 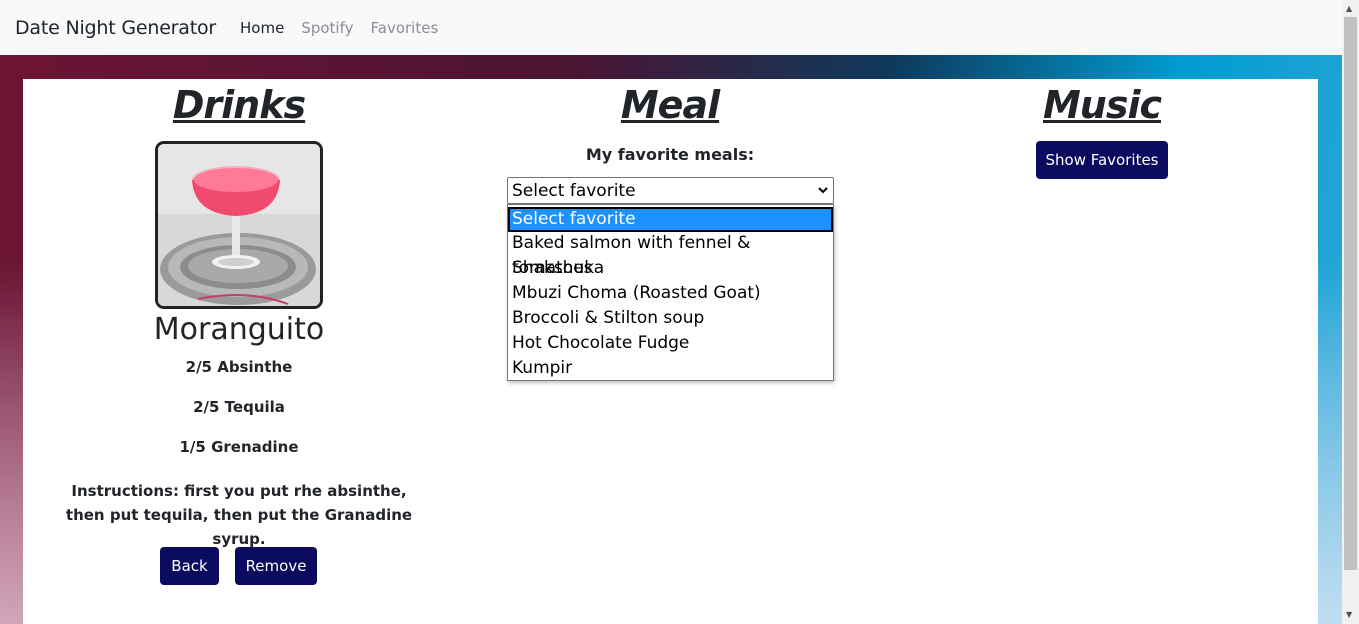 I want to click on scrollbar-thumb, so click(x=1350, y=293).